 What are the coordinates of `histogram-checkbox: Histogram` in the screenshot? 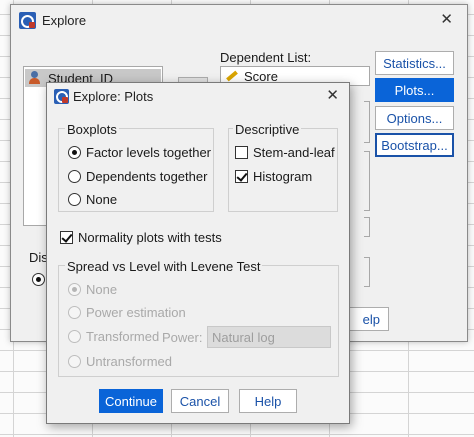 It's located at (273, 176).